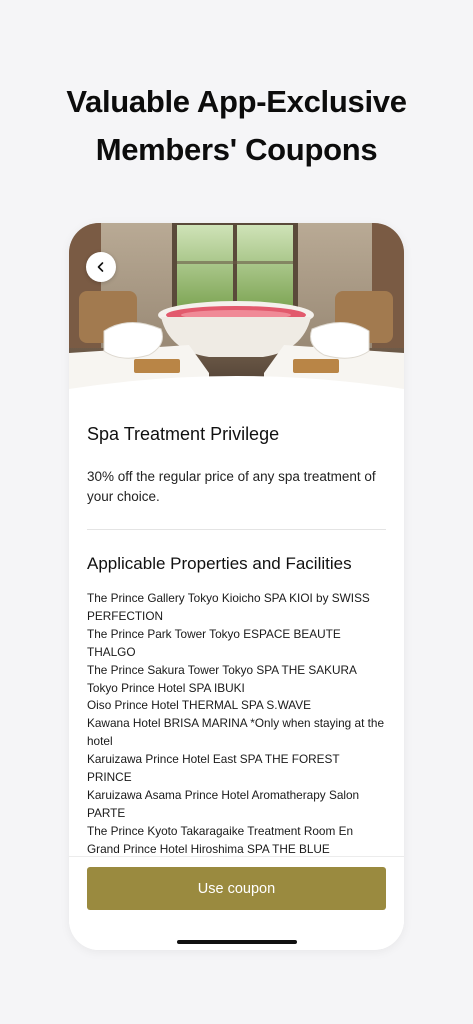  Describe the element at coordinates (236, 310) in the screenshot. I see `spa-hero-image` at that location.